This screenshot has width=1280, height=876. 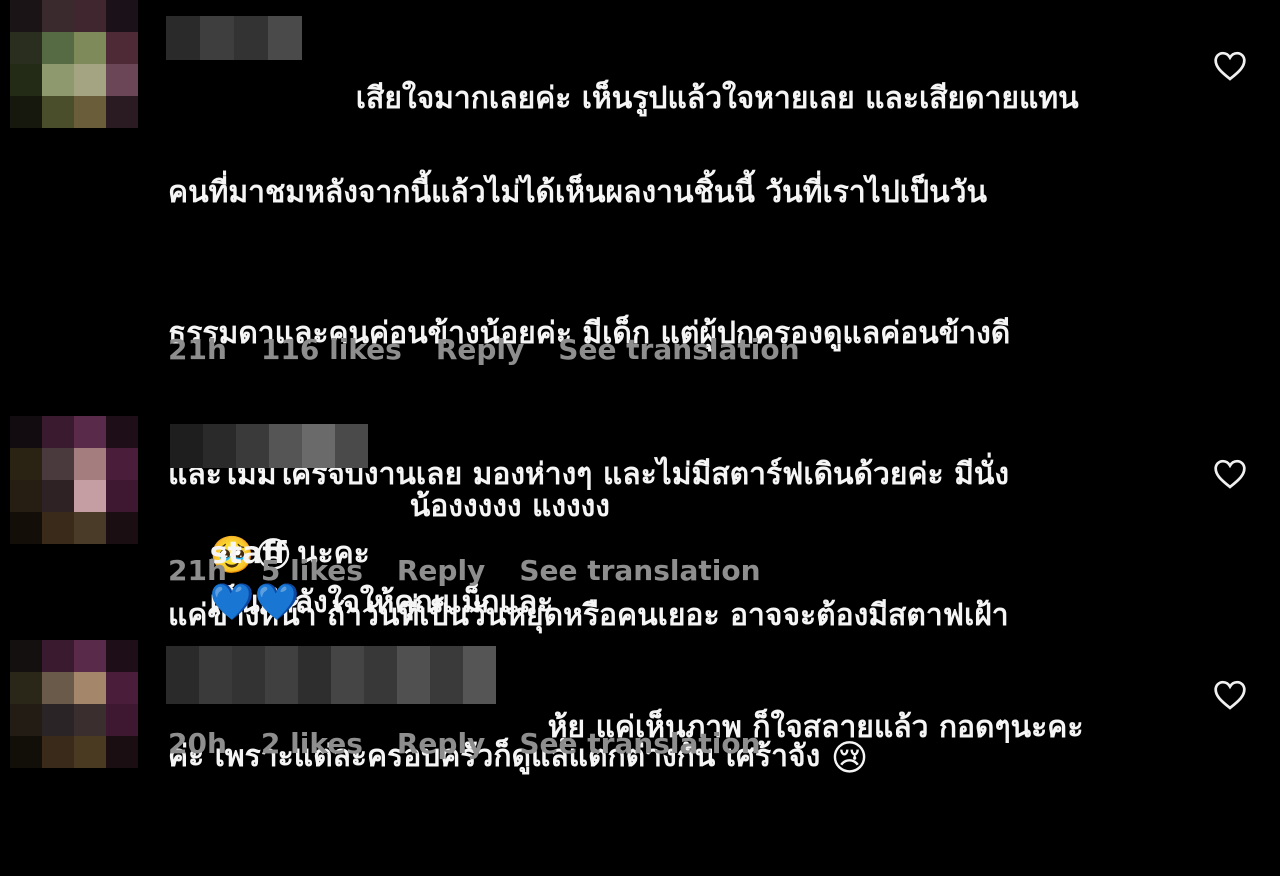 I want to click on likes-count: 2 likes, so click(x=312, y=743).